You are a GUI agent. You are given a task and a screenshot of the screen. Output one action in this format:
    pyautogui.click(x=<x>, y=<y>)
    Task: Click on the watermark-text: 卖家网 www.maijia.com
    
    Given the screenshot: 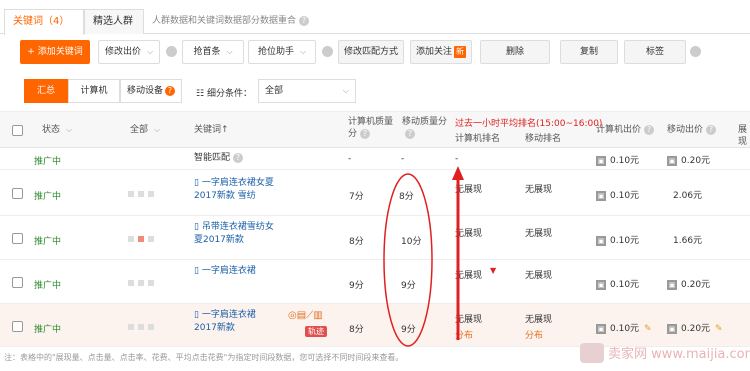 What is the action you would take?
    pyautogui.click(x=679, y=354)
    